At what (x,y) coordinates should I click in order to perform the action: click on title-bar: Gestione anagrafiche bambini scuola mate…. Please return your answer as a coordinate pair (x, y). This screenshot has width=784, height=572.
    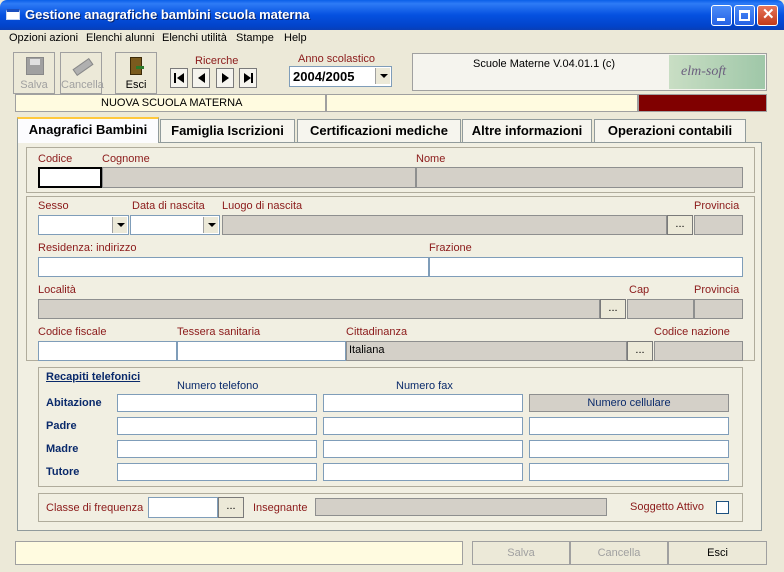
    Looking at the image, I should click on (392, 15).